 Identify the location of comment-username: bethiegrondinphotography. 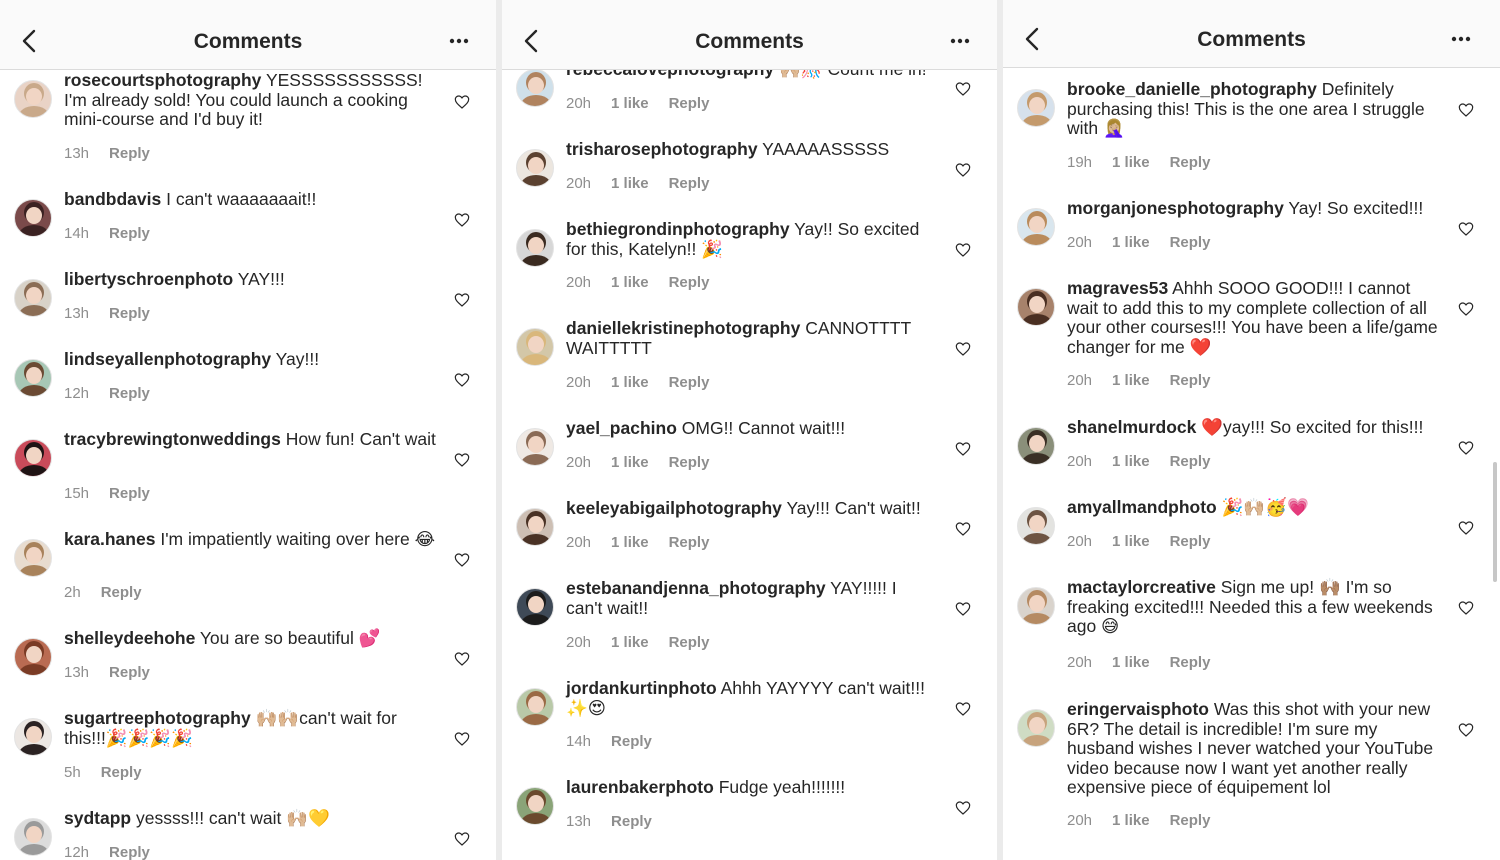
(678, 229).